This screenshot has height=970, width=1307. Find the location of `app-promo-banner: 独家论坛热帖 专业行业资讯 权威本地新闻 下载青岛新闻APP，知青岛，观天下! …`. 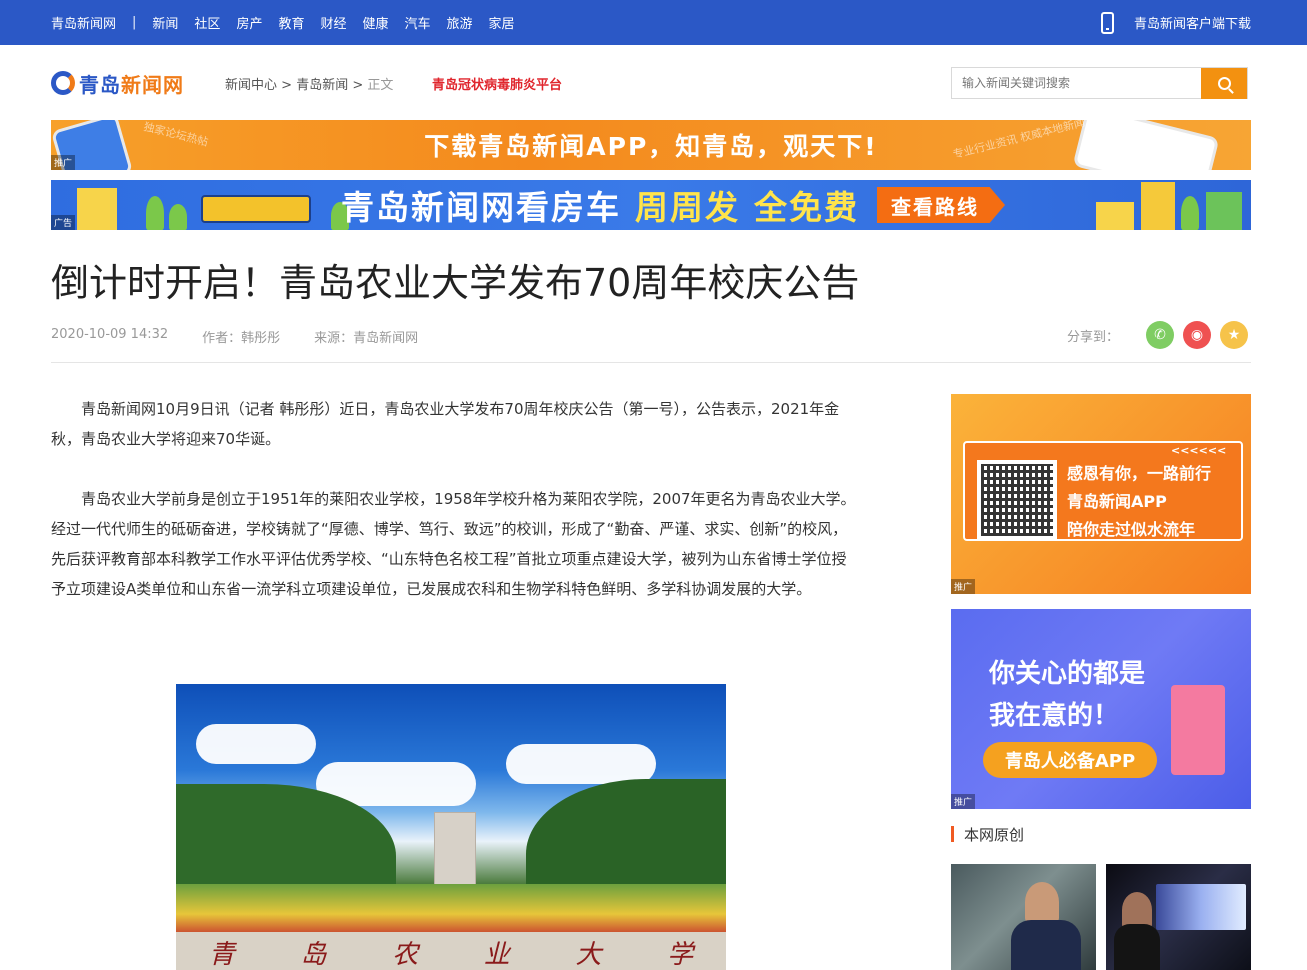

app-promo-banner: 独家论坛热帖 专业行业资讯 权威本地新闻 下载青岛新闻APP，知青岛，观天下! … is located at coordinates (651, 145).